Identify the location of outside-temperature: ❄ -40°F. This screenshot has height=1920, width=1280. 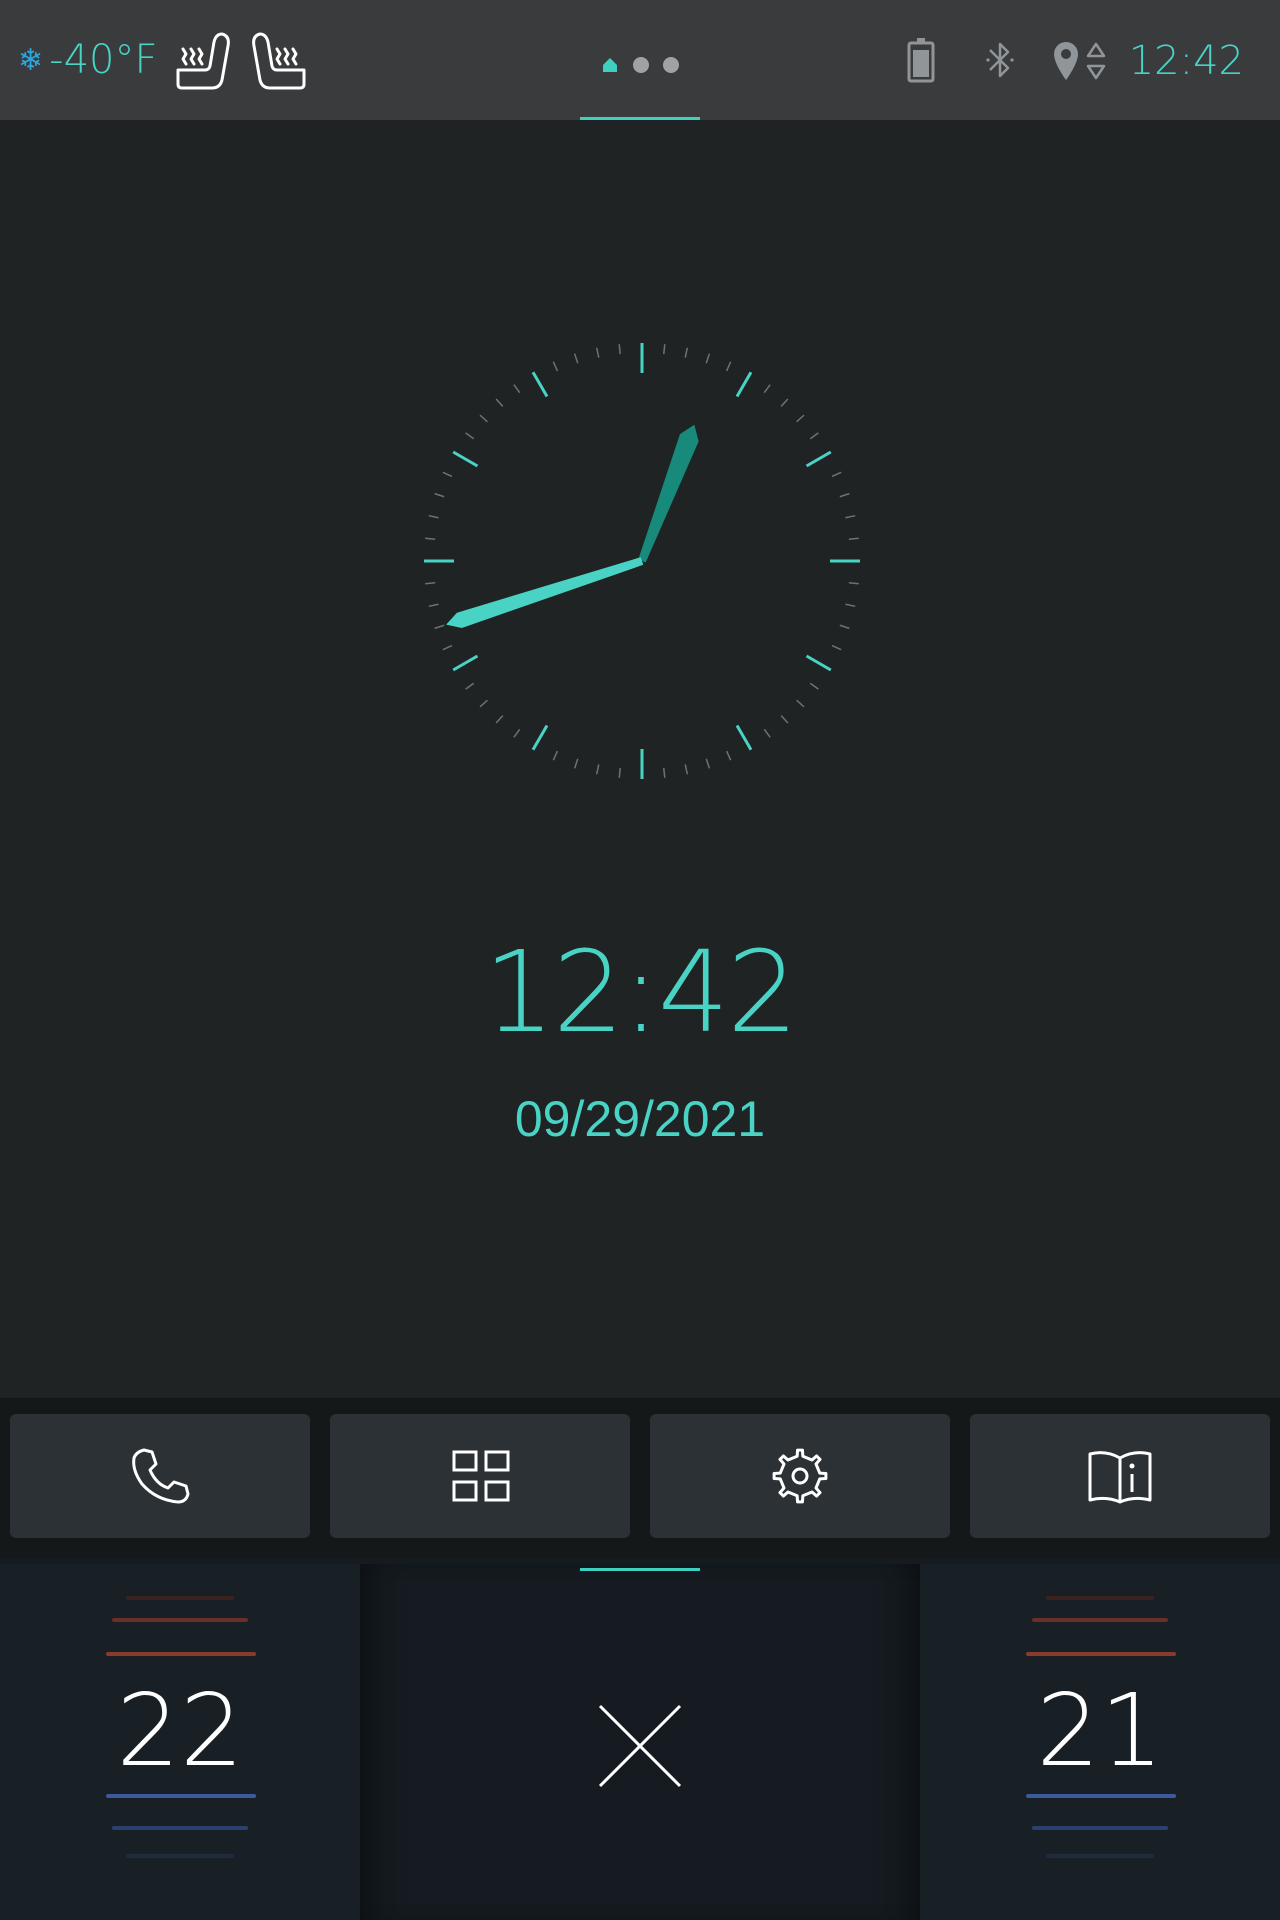
(87, 60).